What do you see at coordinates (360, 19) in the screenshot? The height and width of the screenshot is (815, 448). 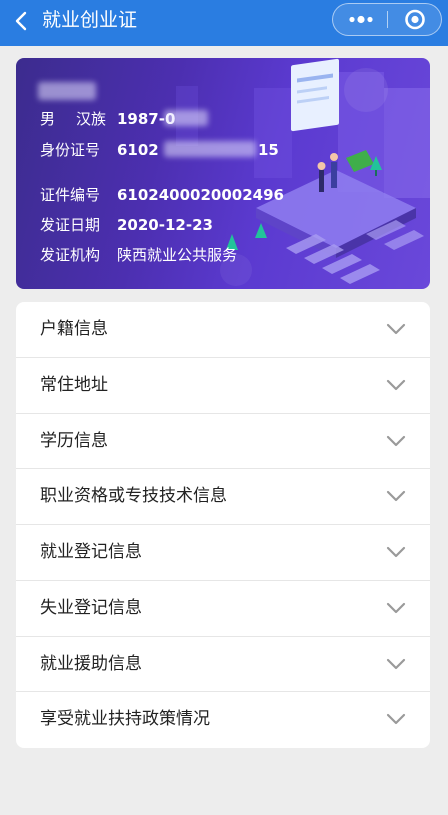 I see `more-icon` at bounding box center [360, 19].